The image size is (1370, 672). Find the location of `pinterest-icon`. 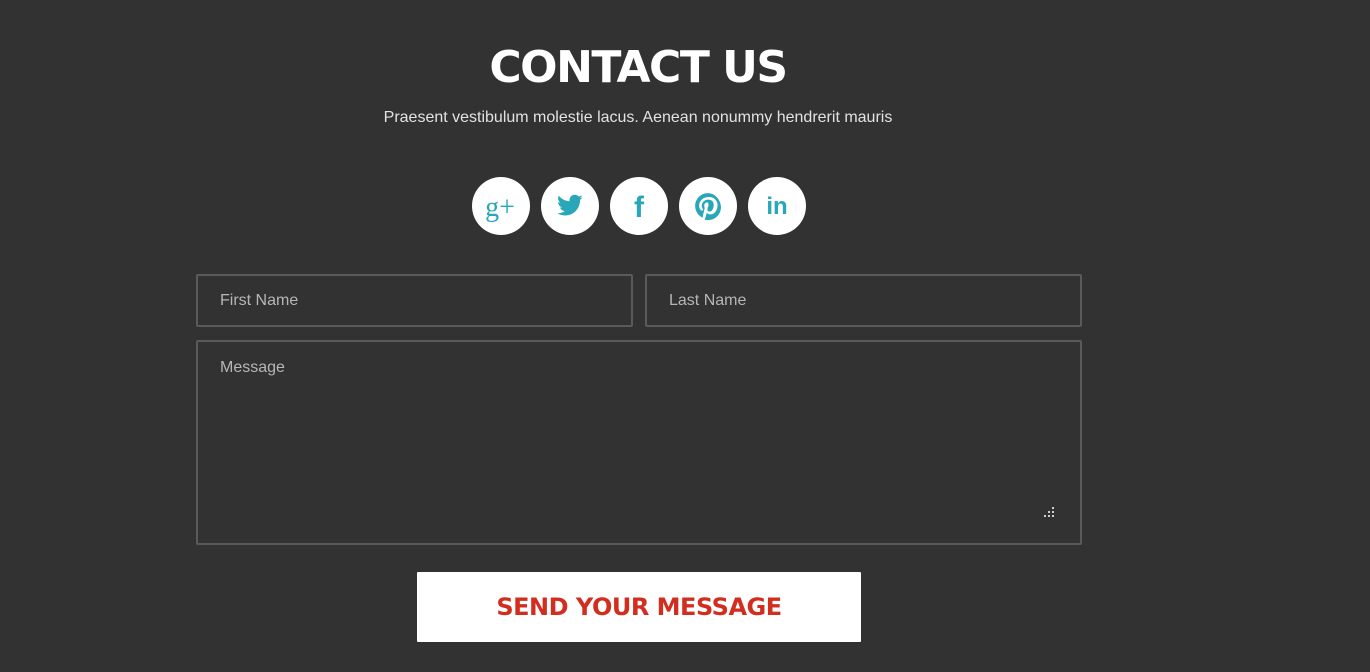

pinterest-icon is located at coordinates (708, 206).